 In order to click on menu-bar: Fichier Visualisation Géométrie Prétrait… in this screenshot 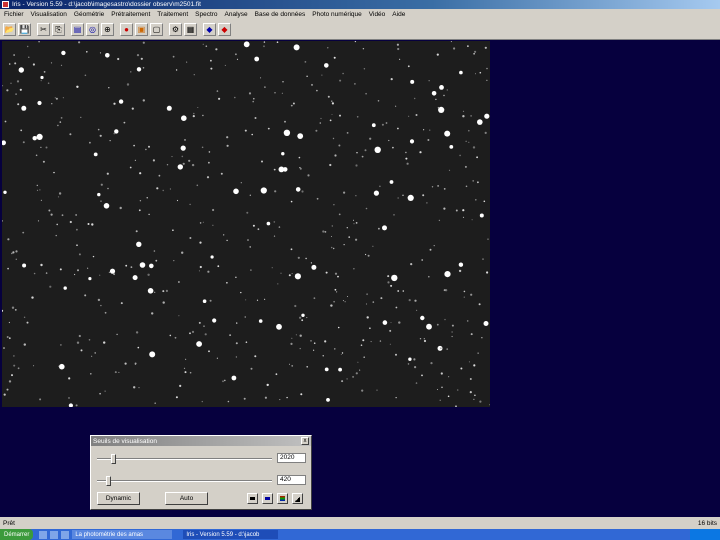, I will do `click(360, 14)`.